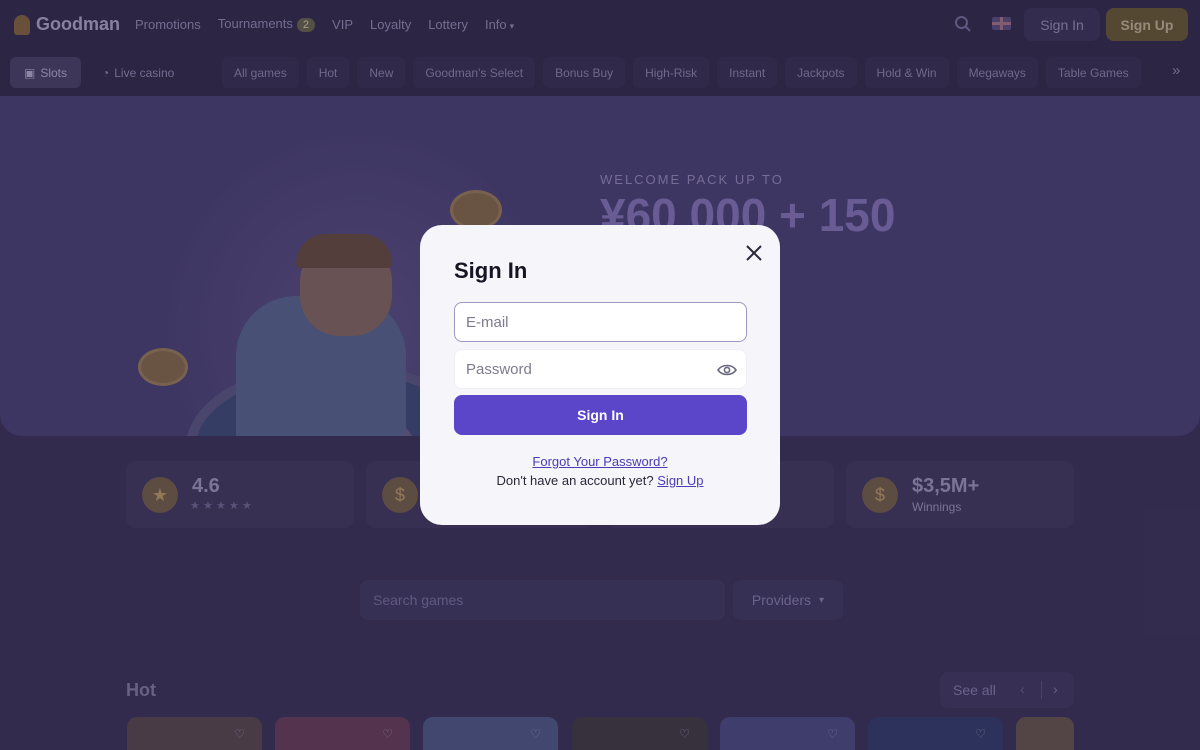 Image resolution: width=1200 pixels, height=750 pixels. What do you see at coordinates (600, 369) in the screenshot?
I see `password-field: Password` at bounding box center [600, 369].